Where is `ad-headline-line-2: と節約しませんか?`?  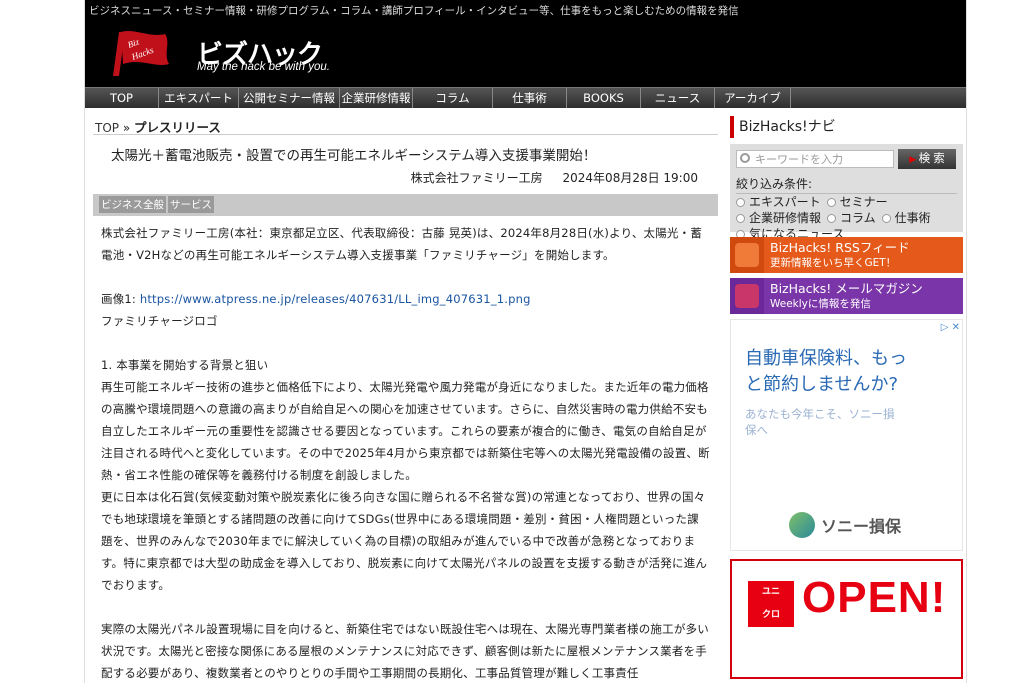 ad-headline-line-2: と節約しませんか? is located at coordinates (822, 384).